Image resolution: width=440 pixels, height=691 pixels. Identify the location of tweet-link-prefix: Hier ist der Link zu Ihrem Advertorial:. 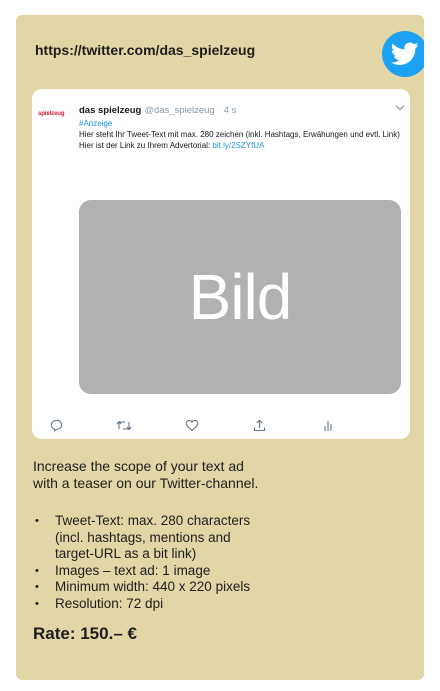
(146, 145).